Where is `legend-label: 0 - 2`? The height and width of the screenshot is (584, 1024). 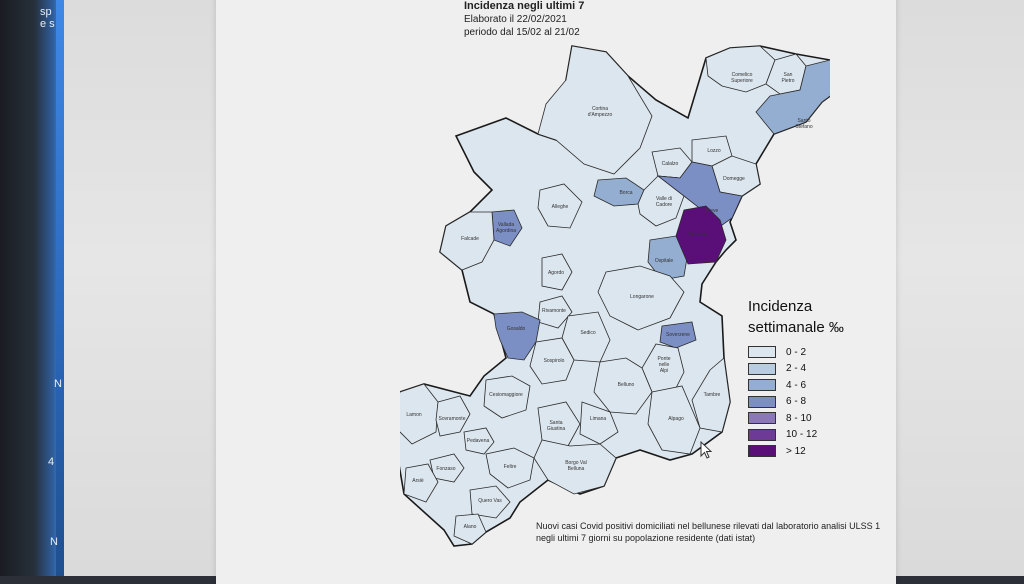 legend-label: 0 - 2 is located at coordinates (796, 352).